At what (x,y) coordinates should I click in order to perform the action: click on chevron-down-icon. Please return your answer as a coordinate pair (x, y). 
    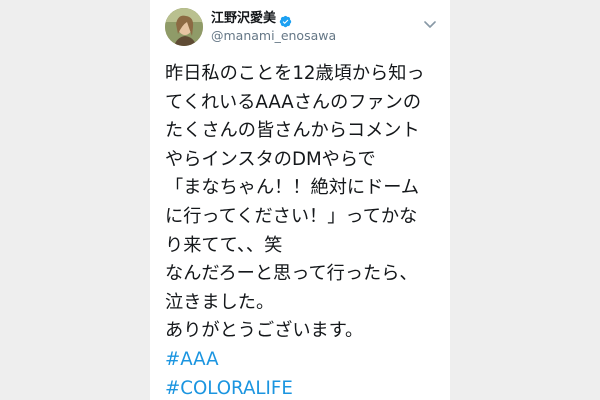
    Looking at the image, I should click on (430, 21).